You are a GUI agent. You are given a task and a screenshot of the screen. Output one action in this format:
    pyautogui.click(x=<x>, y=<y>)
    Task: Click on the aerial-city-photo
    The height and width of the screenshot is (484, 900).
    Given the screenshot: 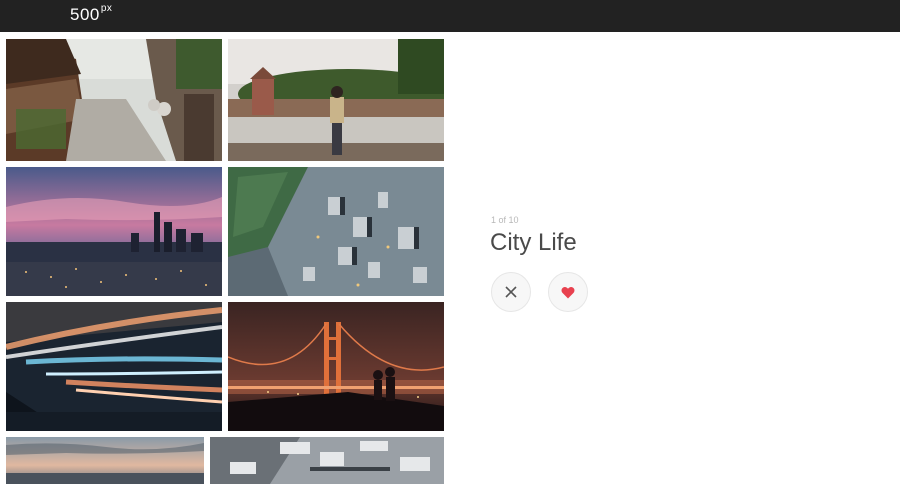 What is the action you would take?
    pyautogui.click(x=336, y=231)
    